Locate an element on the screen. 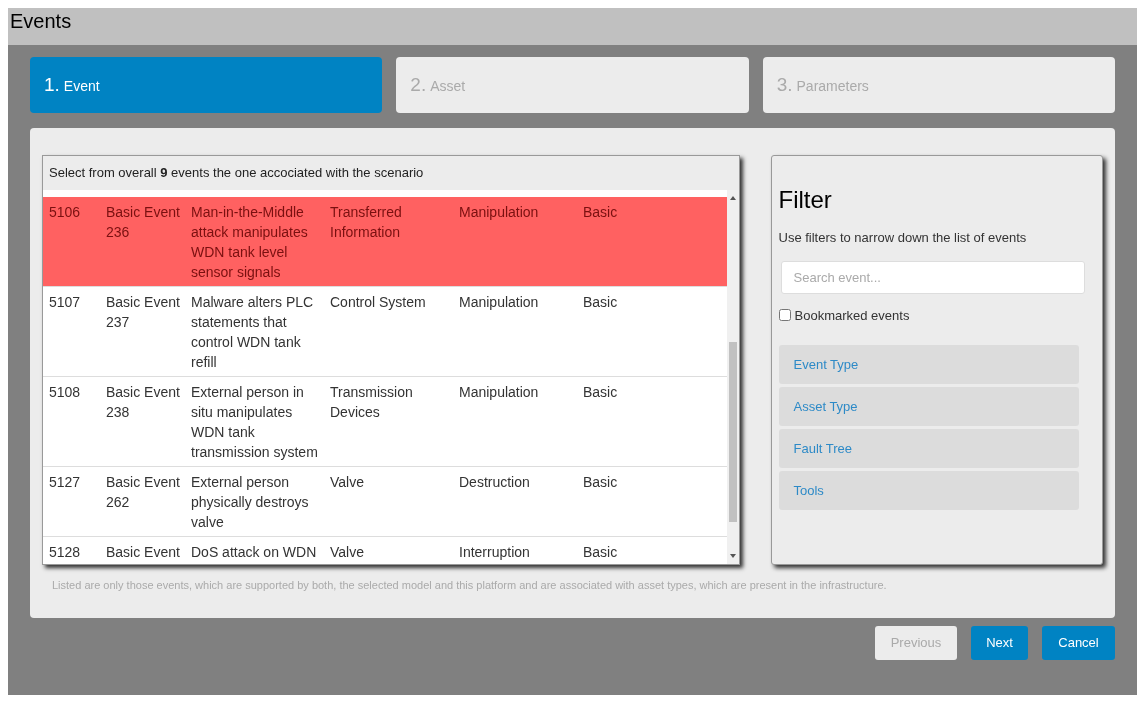 This screenshot has width=1145, height=702. step-tab: 1. Event is located at coordinates (206, 85).